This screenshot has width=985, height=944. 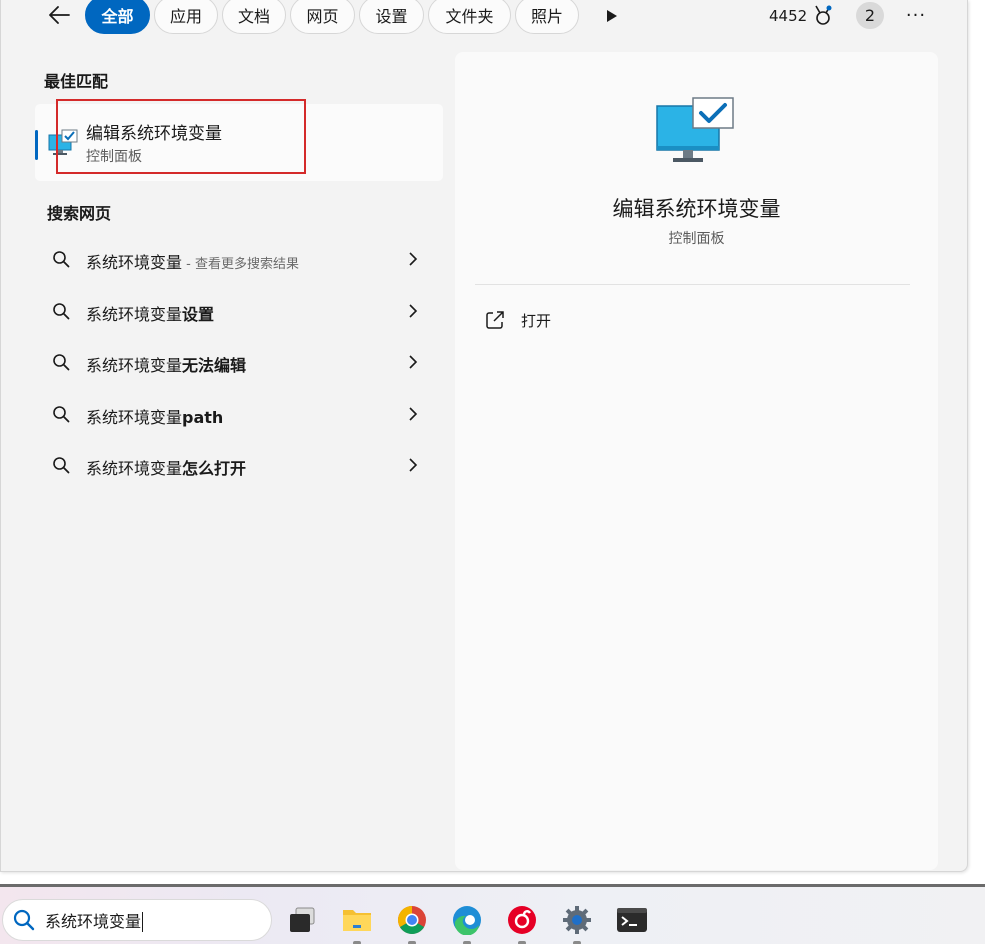 What do you see at coordinates (155, 417) in the screenshot?
I see `web-search-label: 系统环境变量path` at bounding box center [155, 417].